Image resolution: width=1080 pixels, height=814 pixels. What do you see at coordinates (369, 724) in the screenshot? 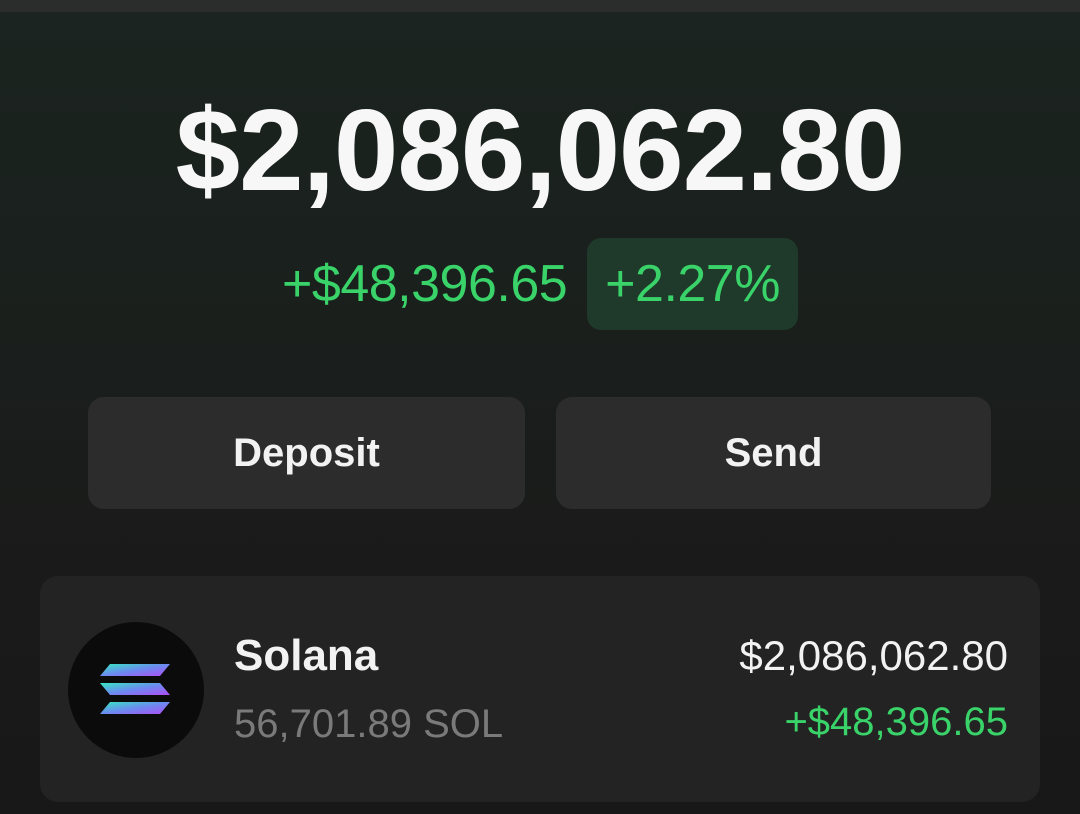
I see `asset-quantity: 56,701.89 SOL` at bounding box center [369, 724].